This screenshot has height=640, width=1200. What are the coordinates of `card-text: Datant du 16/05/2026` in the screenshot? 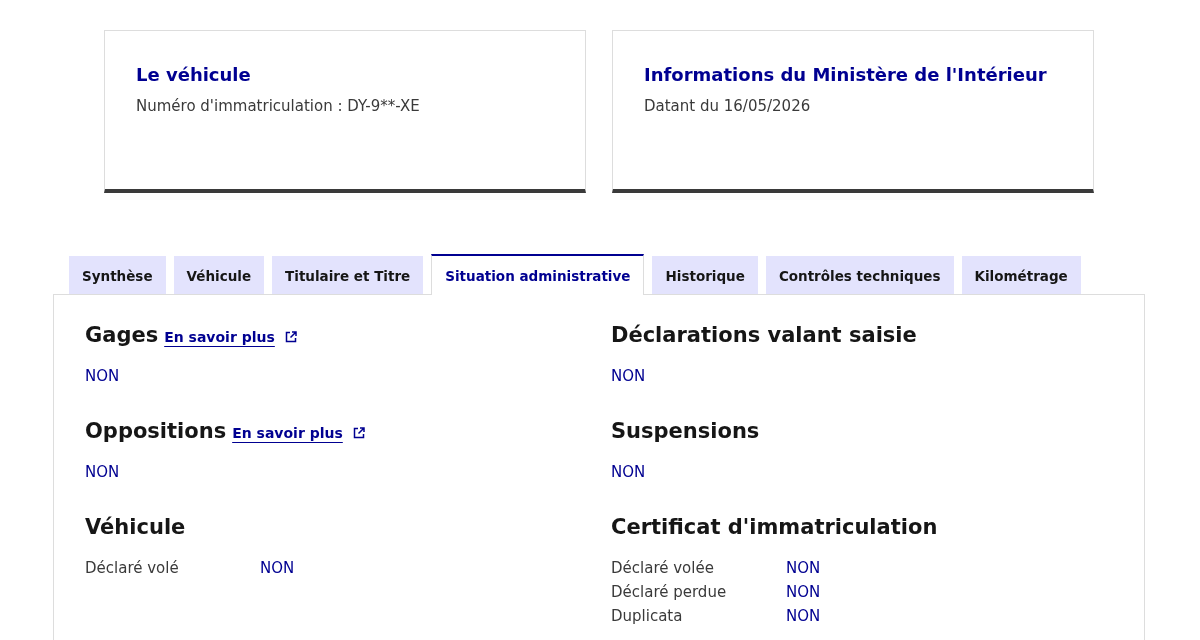 It's located at (728, 106).